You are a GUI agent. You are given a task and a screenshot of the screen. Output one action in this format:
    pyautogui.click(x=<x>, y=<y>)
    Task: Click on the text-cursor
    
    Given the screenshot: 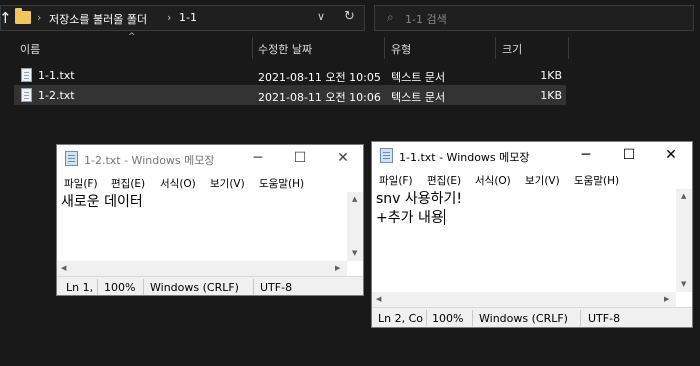 What is the action you would take?
    pyautogui.click(x=444, y=217)
    